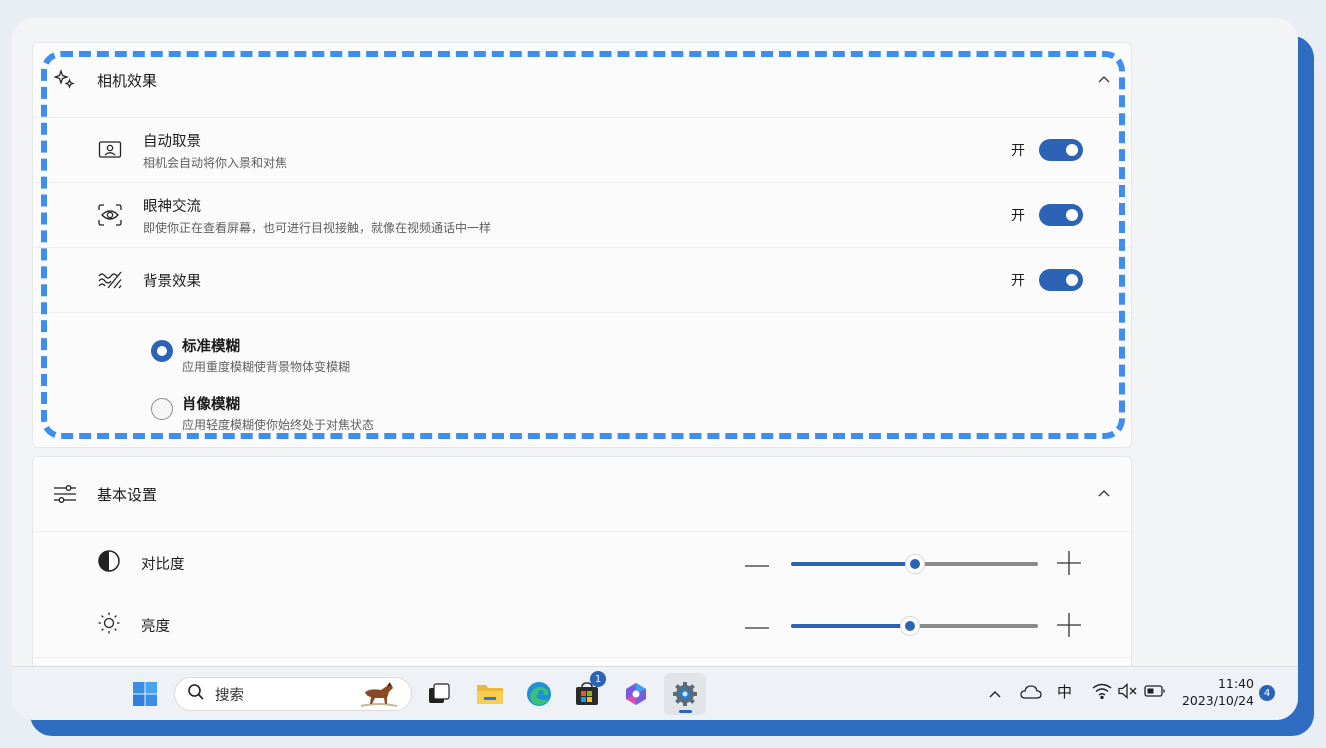  Describe the element at coordinates (1061, 280) in the screenshot. I see `background-effects-toggle` at that location.